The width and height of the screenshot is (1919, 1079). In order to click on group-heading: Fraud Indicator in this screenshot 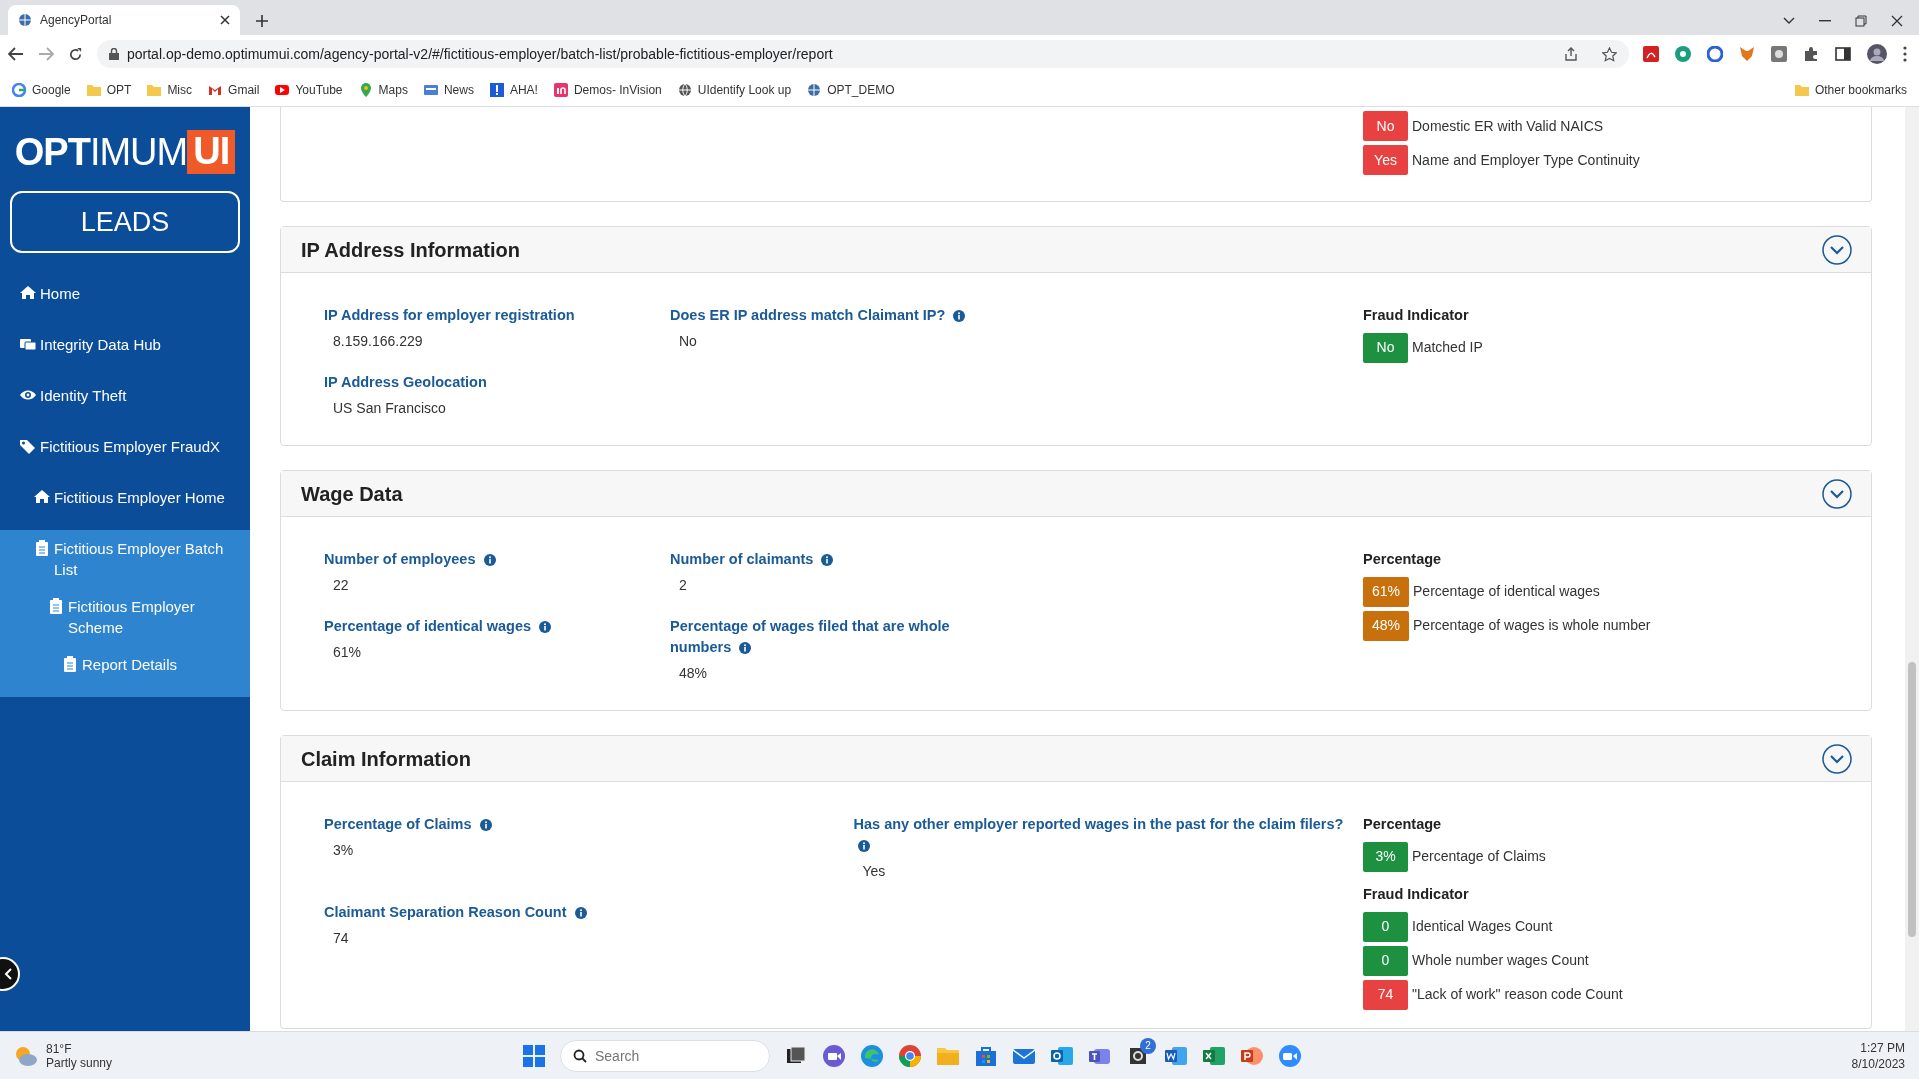, I will do `click(1416, 894)`.